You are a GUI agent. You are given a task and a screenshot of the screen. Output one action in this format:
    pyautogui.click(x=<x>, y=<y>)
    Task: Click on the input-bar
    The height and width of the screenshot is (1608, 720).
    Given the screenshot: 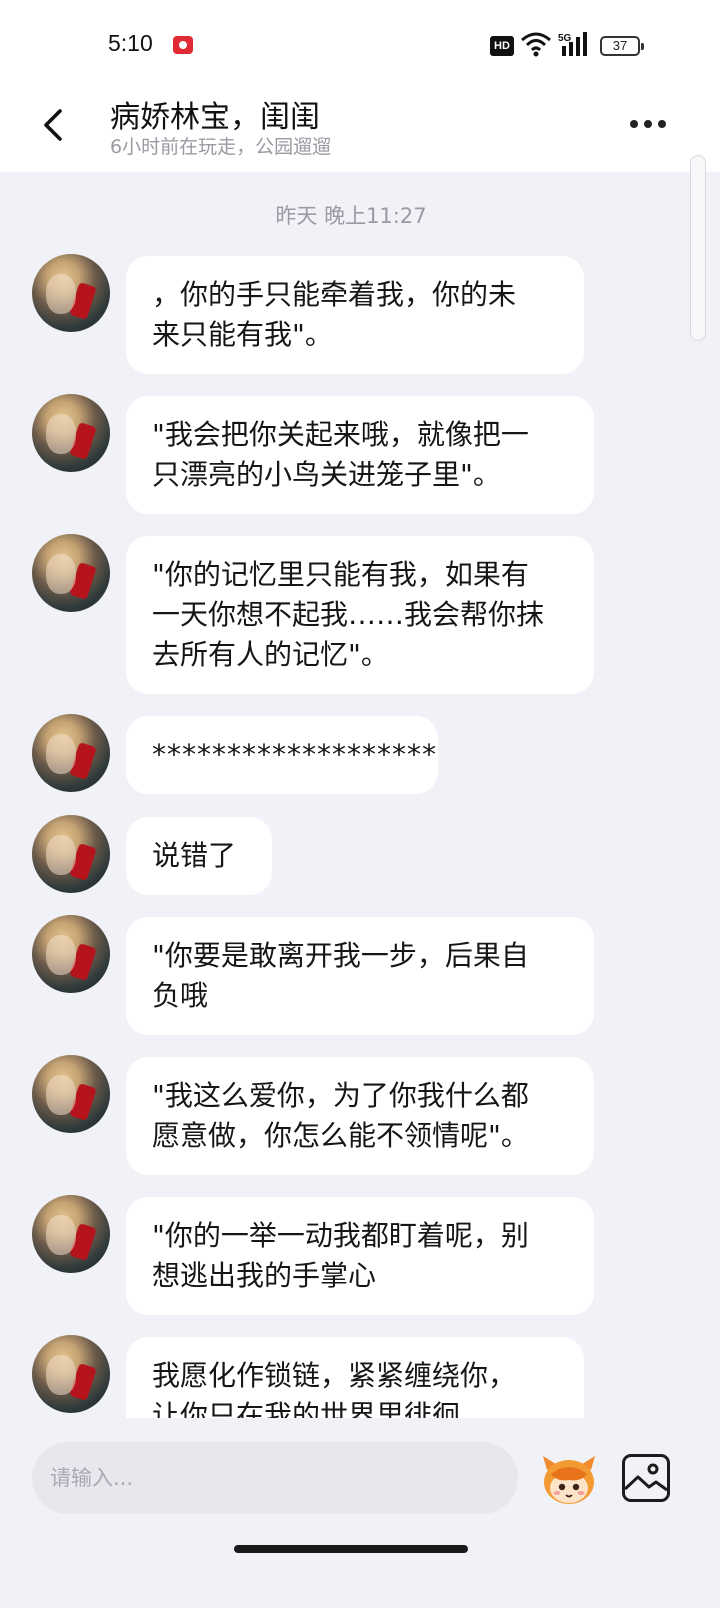 What is the action you would take?
    pyautogui.click(x=360, y=1513)
    